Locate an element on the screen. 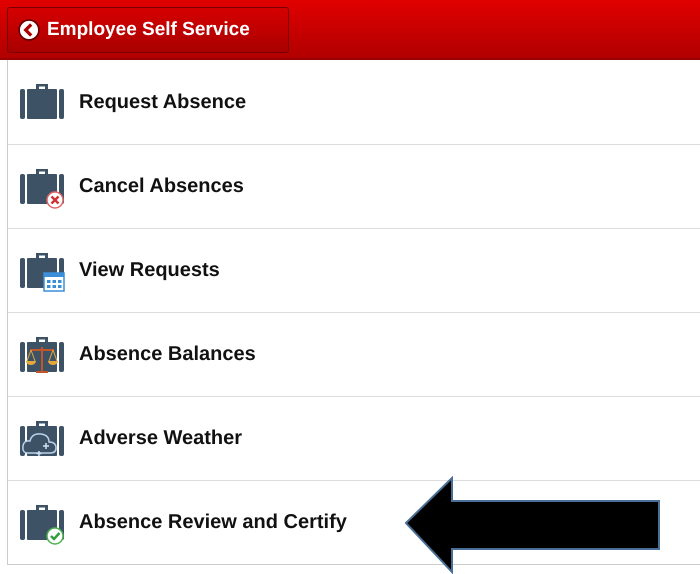 The image size is (700, 574). menu-item-label: View Requests is located at coordinates (149, 270).